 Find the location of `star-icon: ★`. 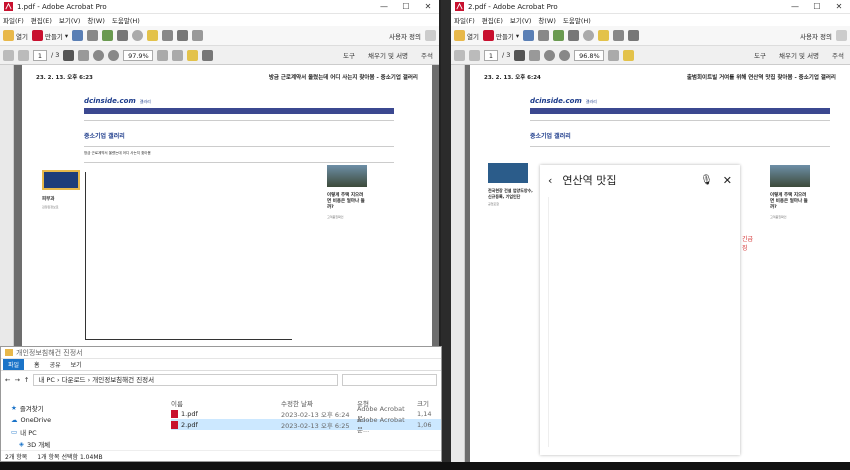

star-icon: ★ is located at coordinates (14, 408).